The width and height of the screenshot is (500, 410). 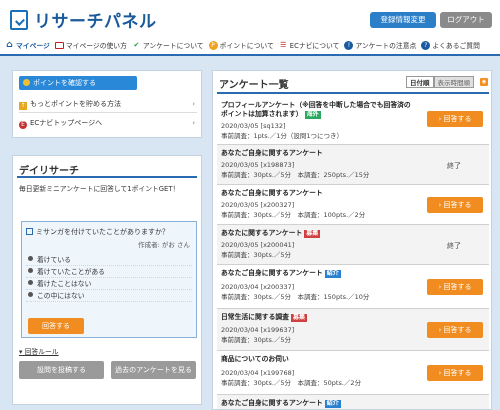 I want to click on sort-tabs: 日付順 表示時間順, so click(x=440, y=82).